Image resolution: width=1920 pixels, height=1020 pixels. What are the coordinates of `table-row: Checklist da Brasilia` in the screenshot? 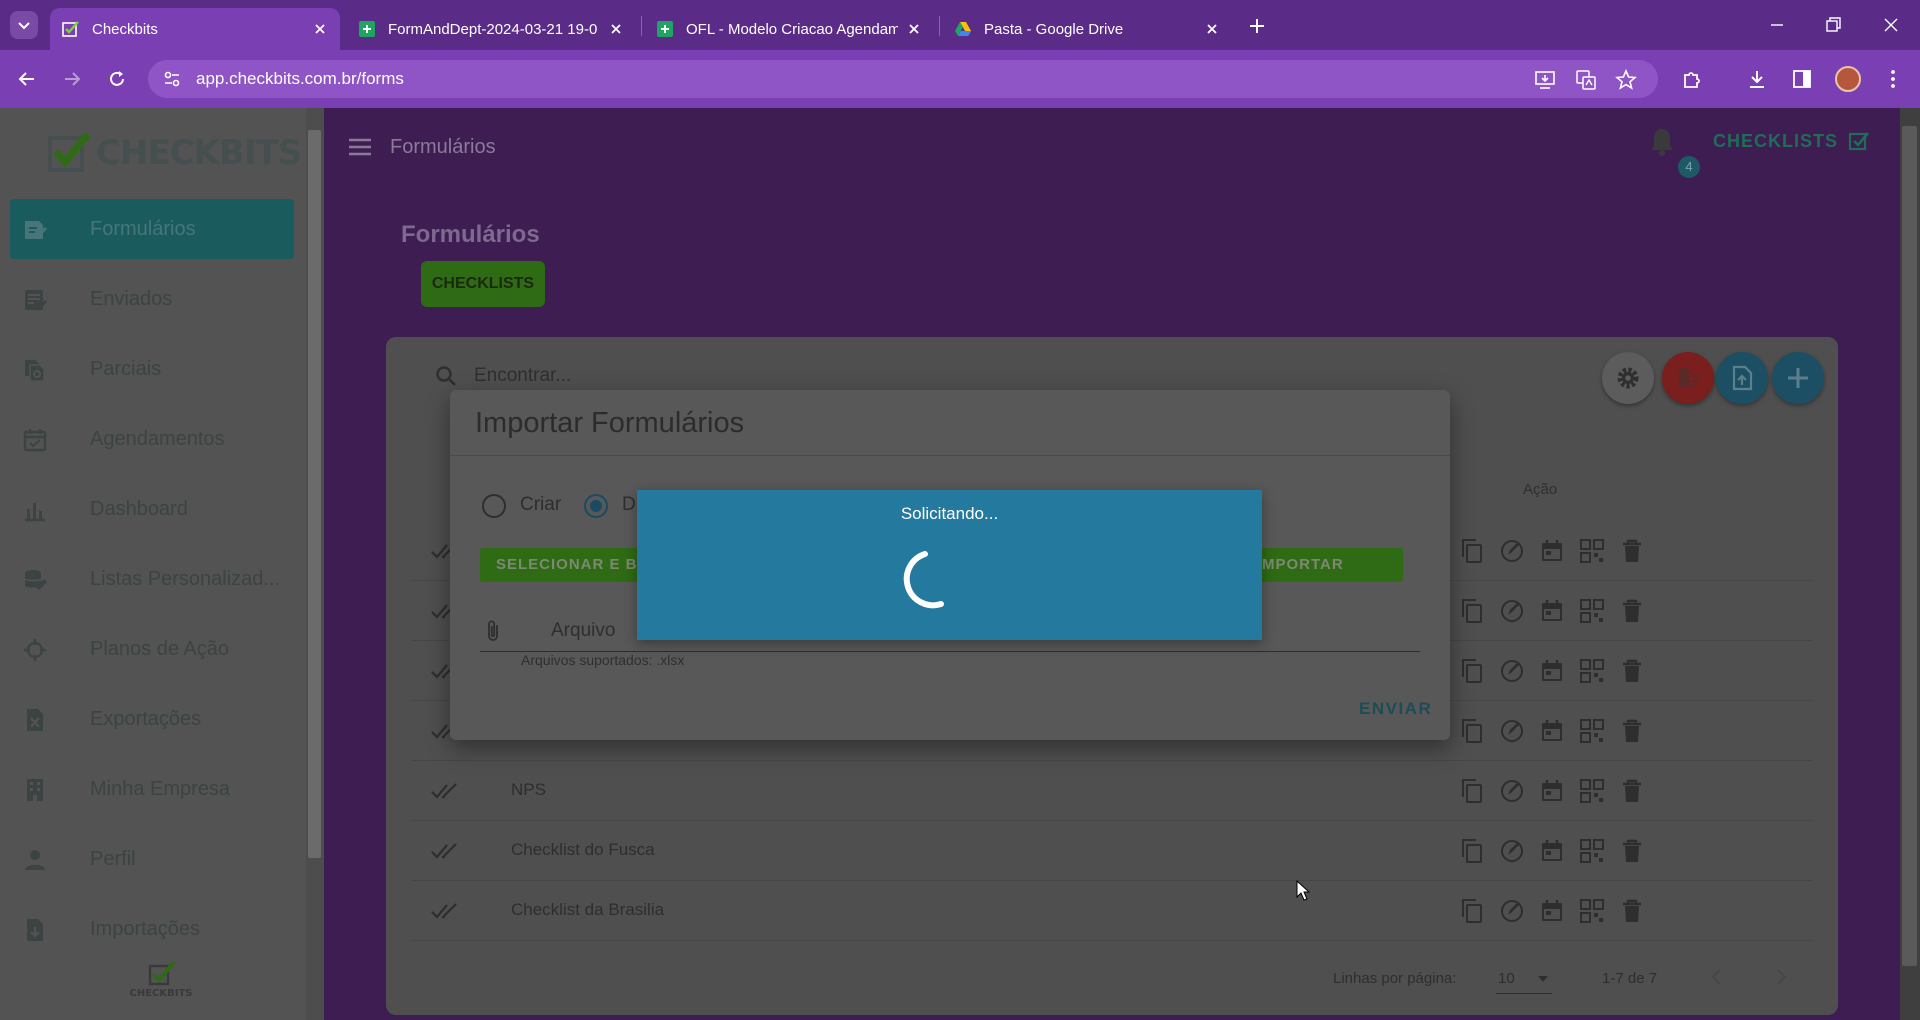 It's located at (1112, 911).